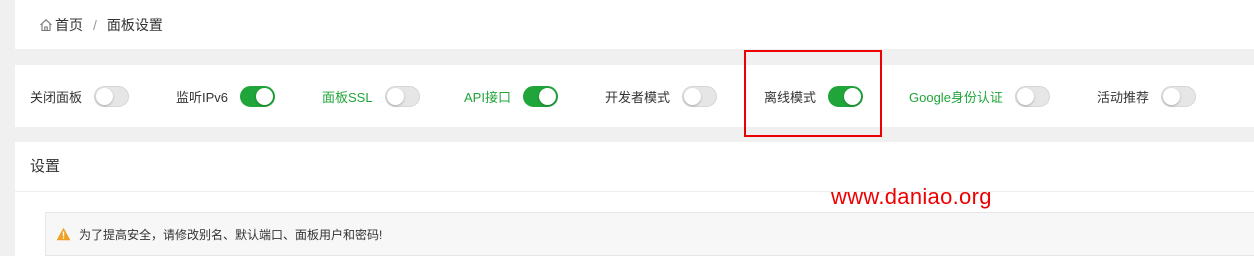 The height and width of the screenshot is (256, 1254). I want to click on toggle-google-auth: Google身份认证, so click(979, 96).